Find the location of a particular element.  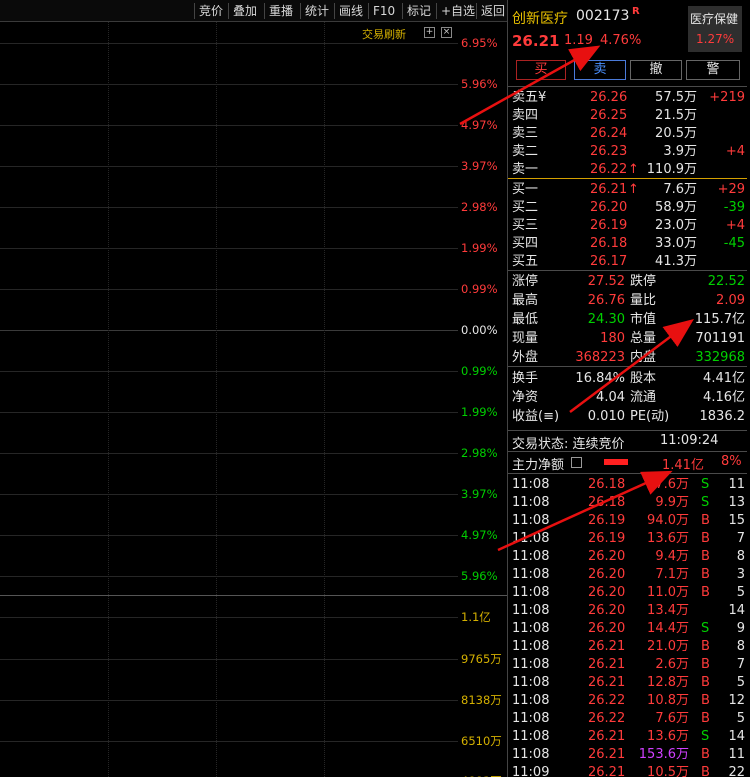

tick-row: 11:09 26.21 10.5万 B 22 is located at coordinates (627, 770).